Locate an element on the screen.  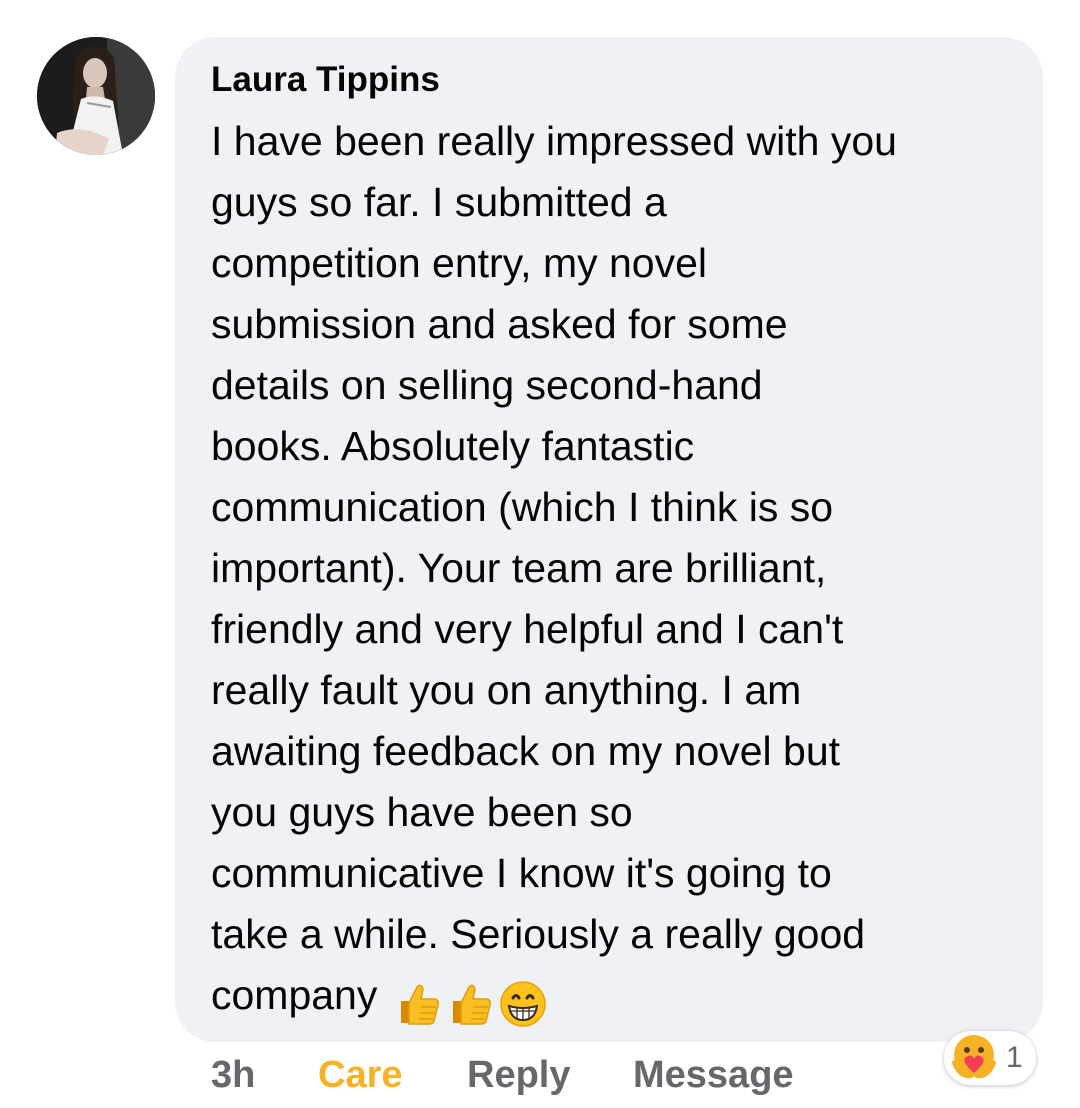
comment-text-line: really fault you on anything. I am is located at coordinates (506, 690).